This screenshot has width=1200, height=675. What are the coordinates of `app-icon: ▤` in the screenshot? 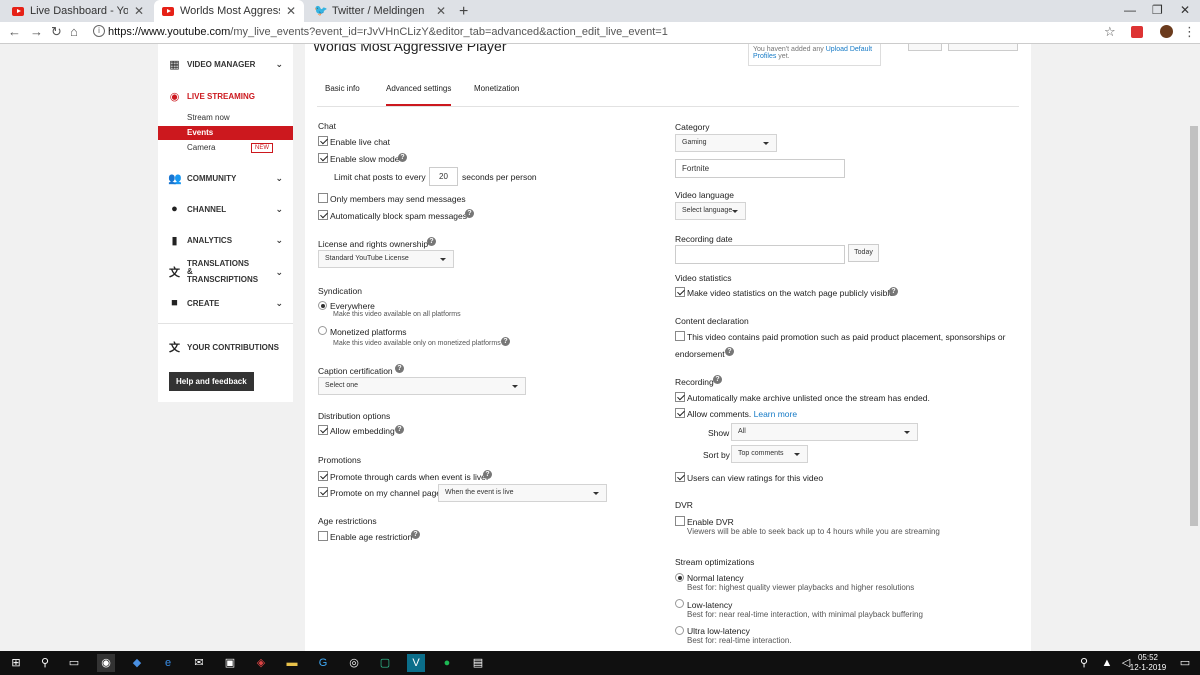 It's located at (478, 663).